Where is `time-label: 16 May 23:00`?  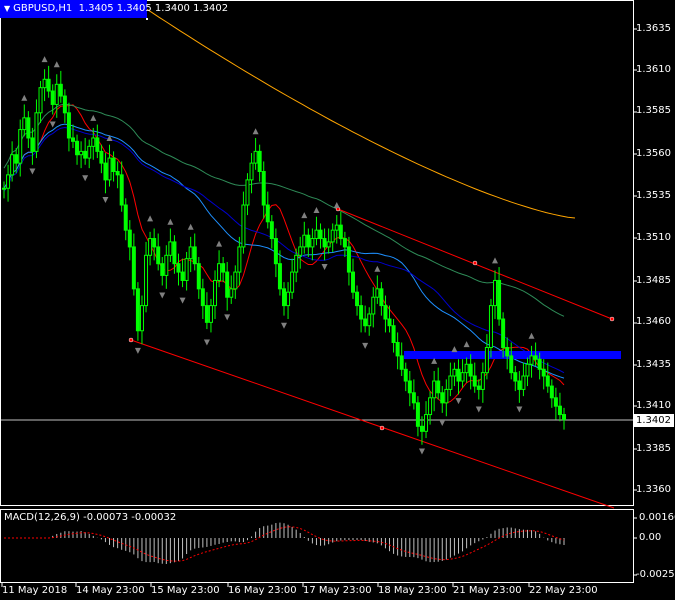 time-label: 16 May 23:00 is located at coordinates (262, 590).